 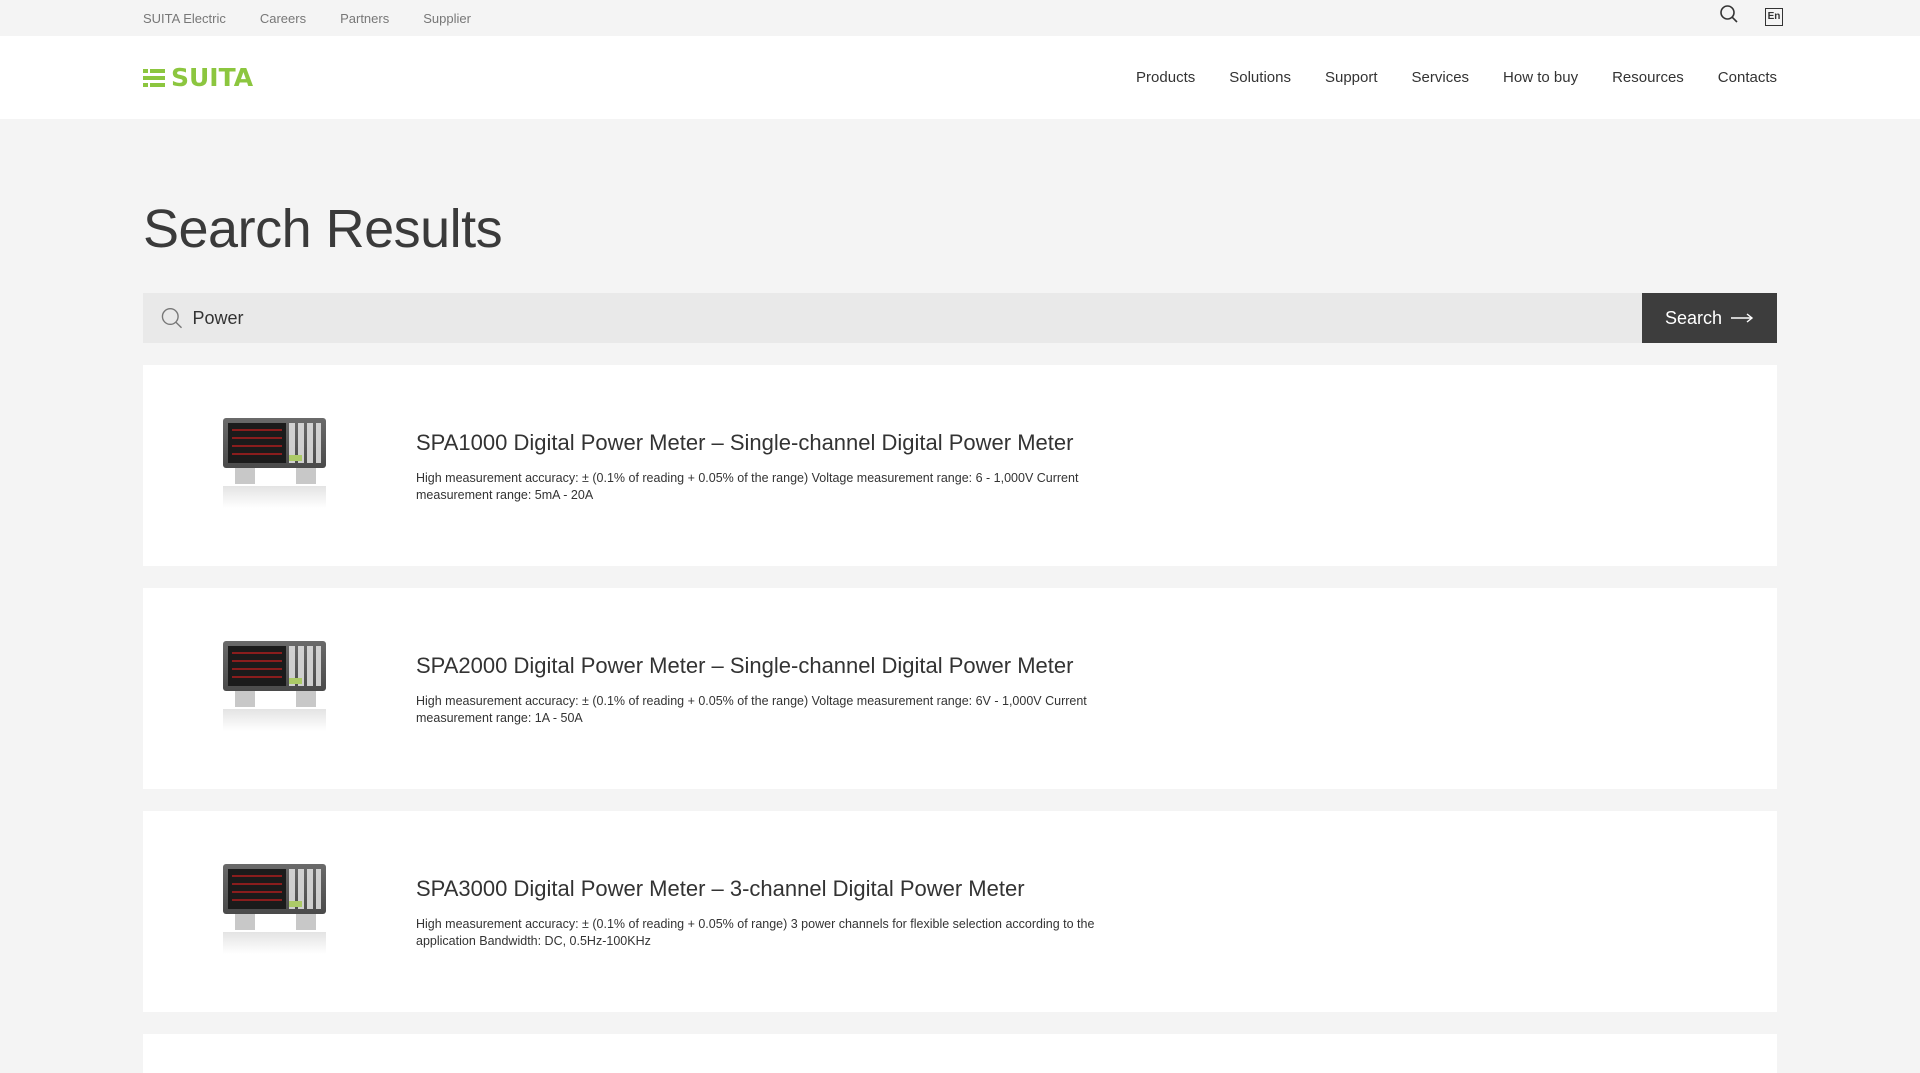 What do you see at coordinates (212, 77) in the screenshot?
I see `logo-text: SUITA` at bounding box center [212, 77].